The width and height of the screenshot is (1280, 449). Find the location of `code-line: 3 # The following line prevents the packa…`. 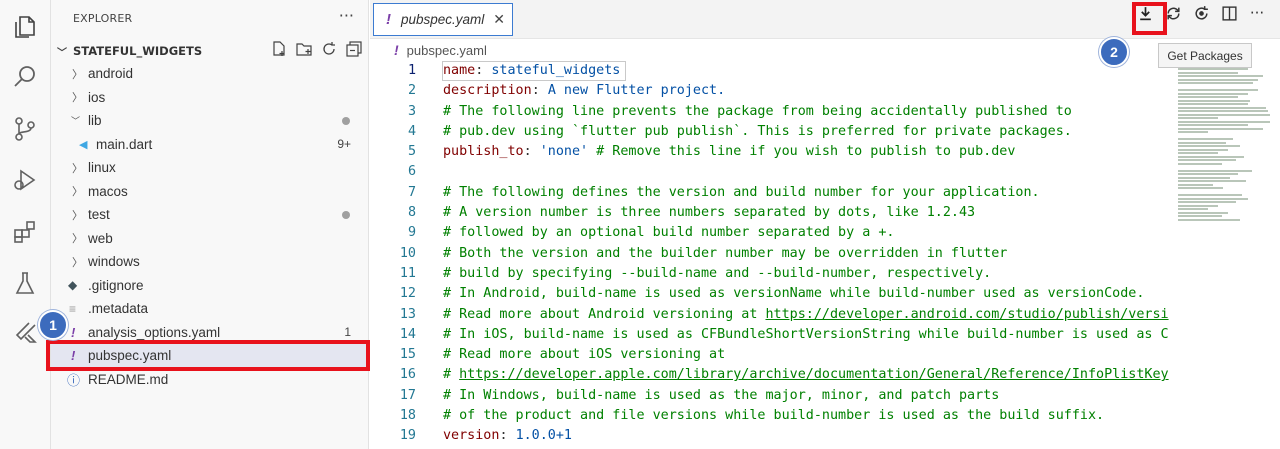

code-line: 3 # The following line prevents the packa… is located at coordinates (825, 112).